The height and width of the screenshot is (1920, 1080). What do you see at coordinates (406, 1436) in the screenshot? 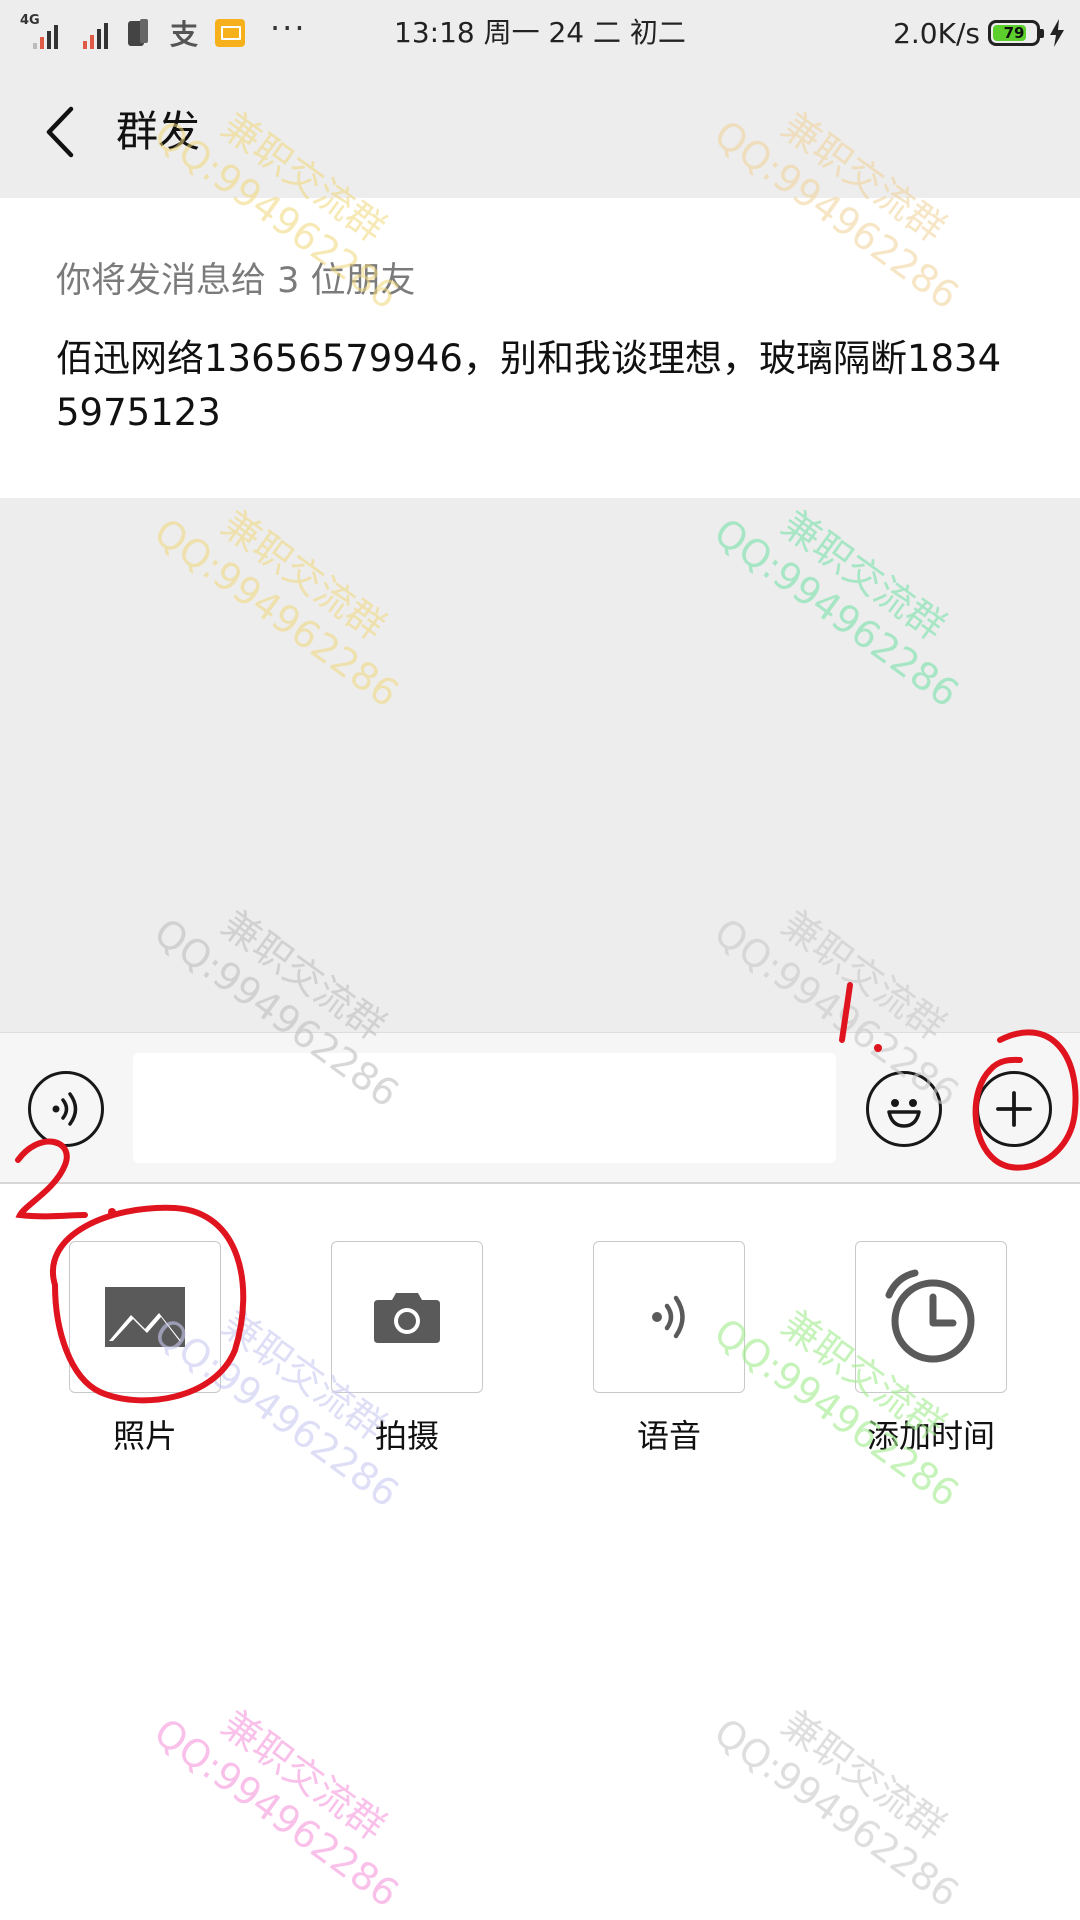
I see `camera-label: 拍摄` at bounding box center [406, 1436].